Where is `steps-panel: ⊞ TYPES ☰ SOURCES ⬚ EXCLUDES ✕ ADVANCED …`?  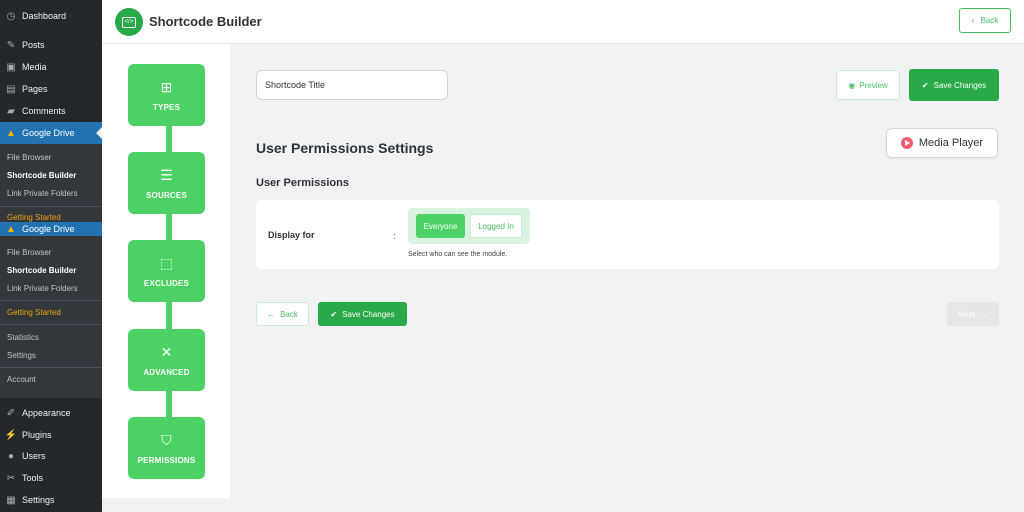 steps-panel: ⊞ TYPES ☰ SOURCES ⬚ EXCLUDES ✕ ADVANCED … is located at coordinates (166, 271).